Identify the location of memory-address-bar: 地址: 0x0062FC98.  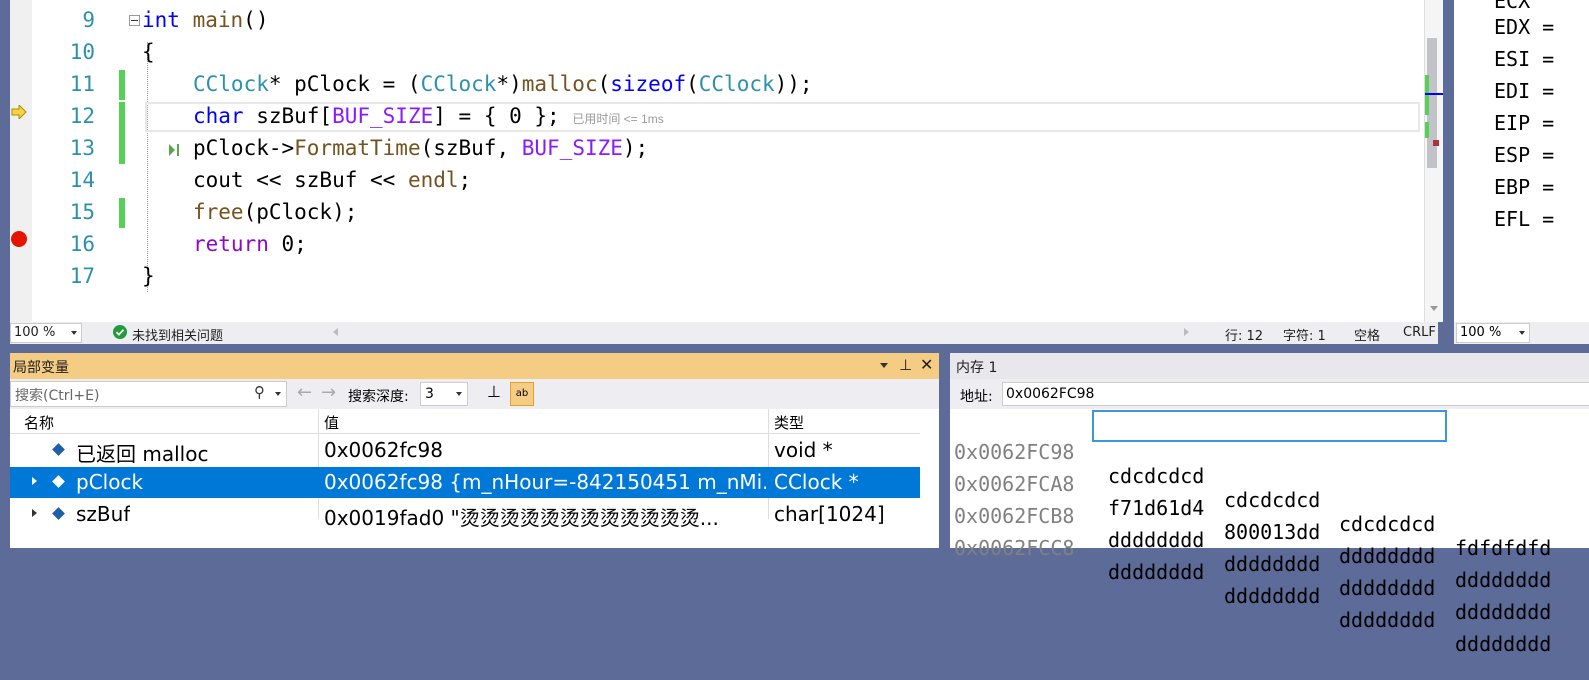
(1269, 394).